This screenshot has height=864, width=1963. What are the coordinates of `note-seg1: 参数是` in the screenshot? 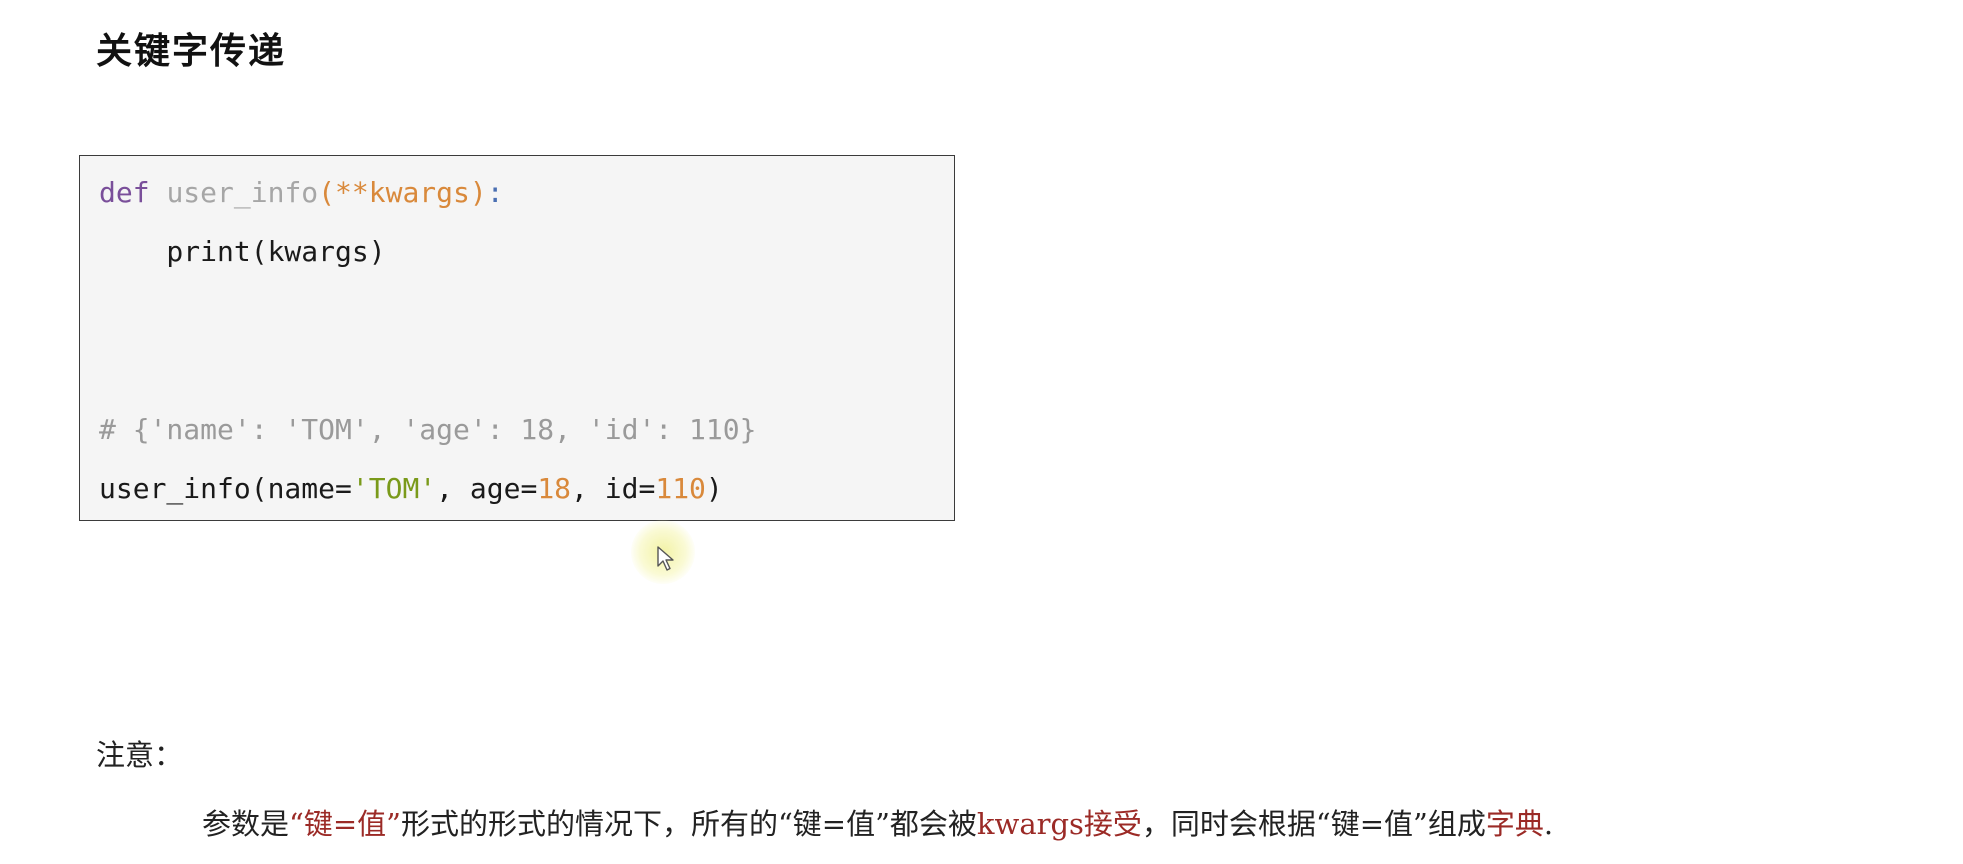 It's located at (246, 824).